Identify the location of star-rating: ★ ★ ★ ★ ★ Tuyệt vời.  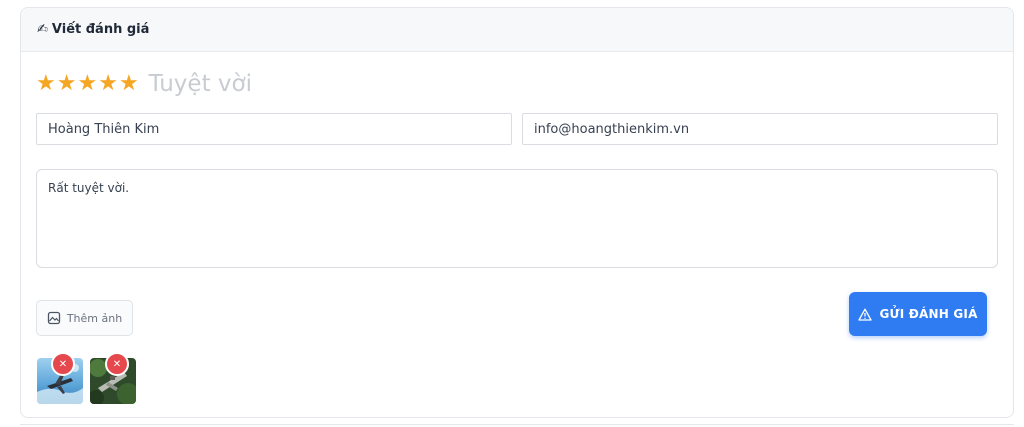
(144, 84).